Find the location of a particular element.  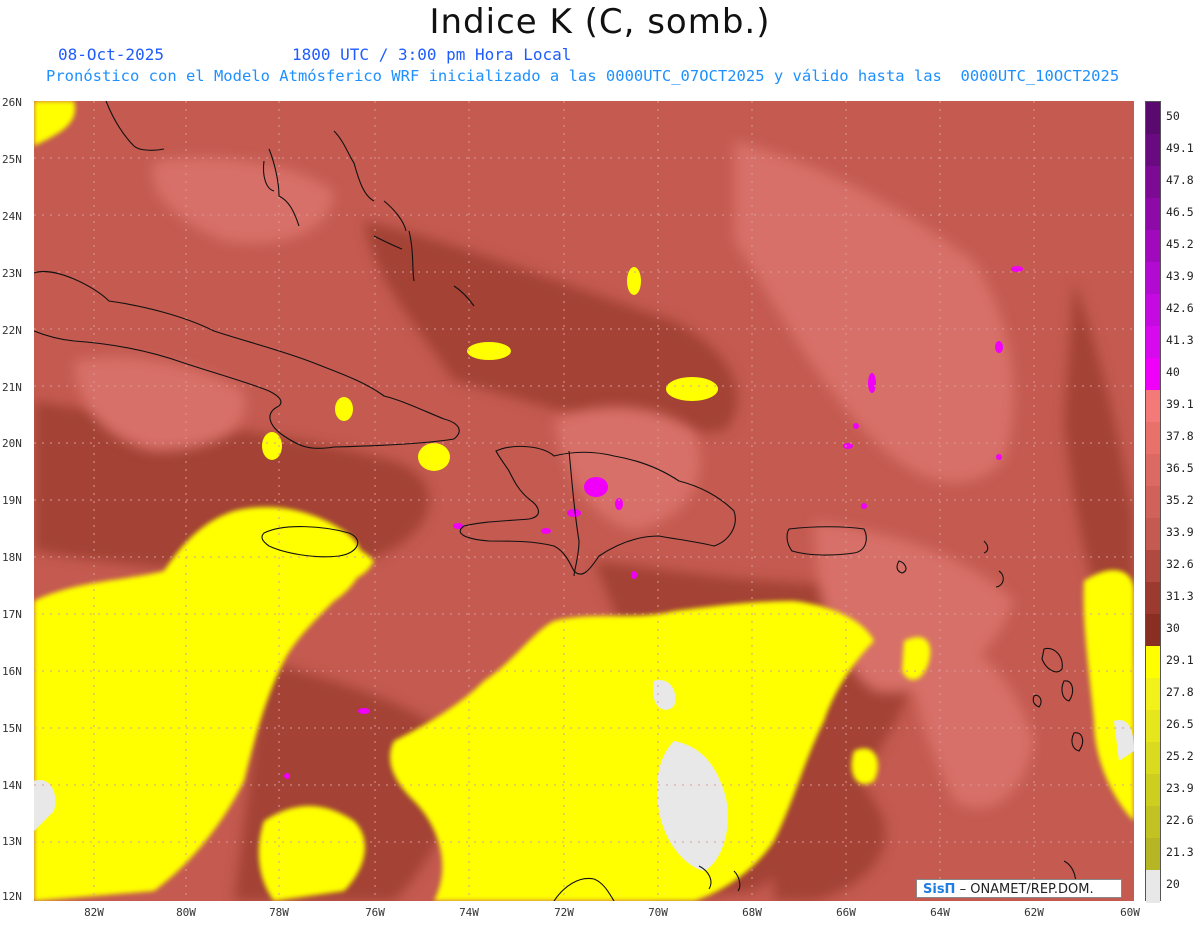

lat-label: 21N is located at coordinates (12, 387).